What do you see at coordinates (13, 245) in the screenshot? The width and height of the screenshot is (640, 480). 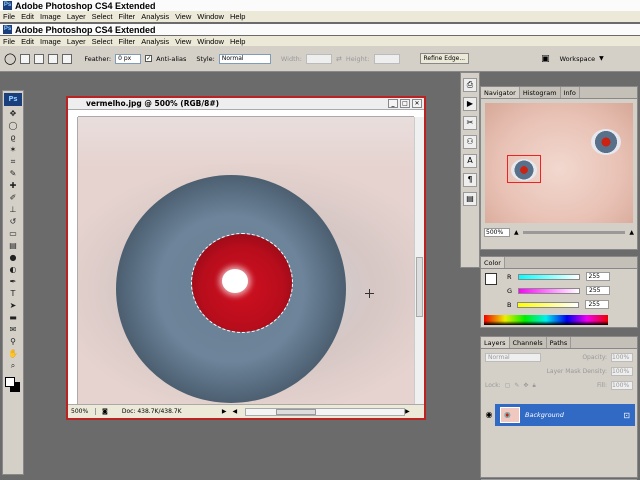 I see `gradient-icon: ▤` at bounding box center [13, 245].